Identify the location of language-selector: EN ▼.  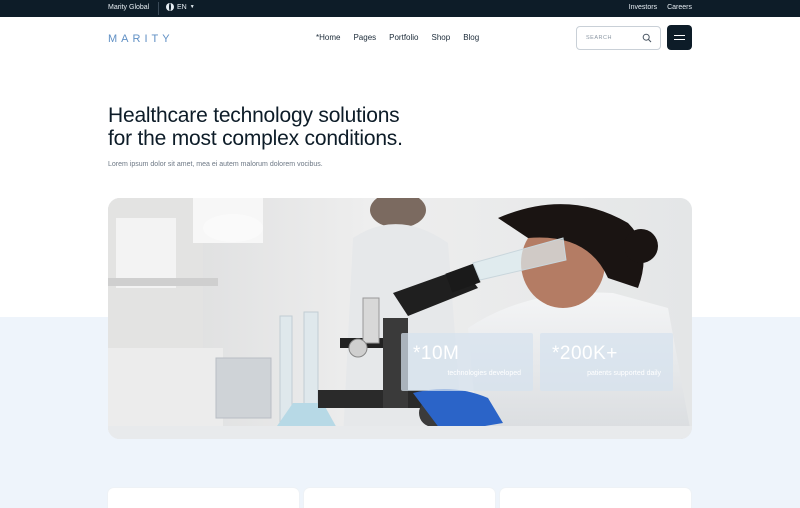
(180, 7).